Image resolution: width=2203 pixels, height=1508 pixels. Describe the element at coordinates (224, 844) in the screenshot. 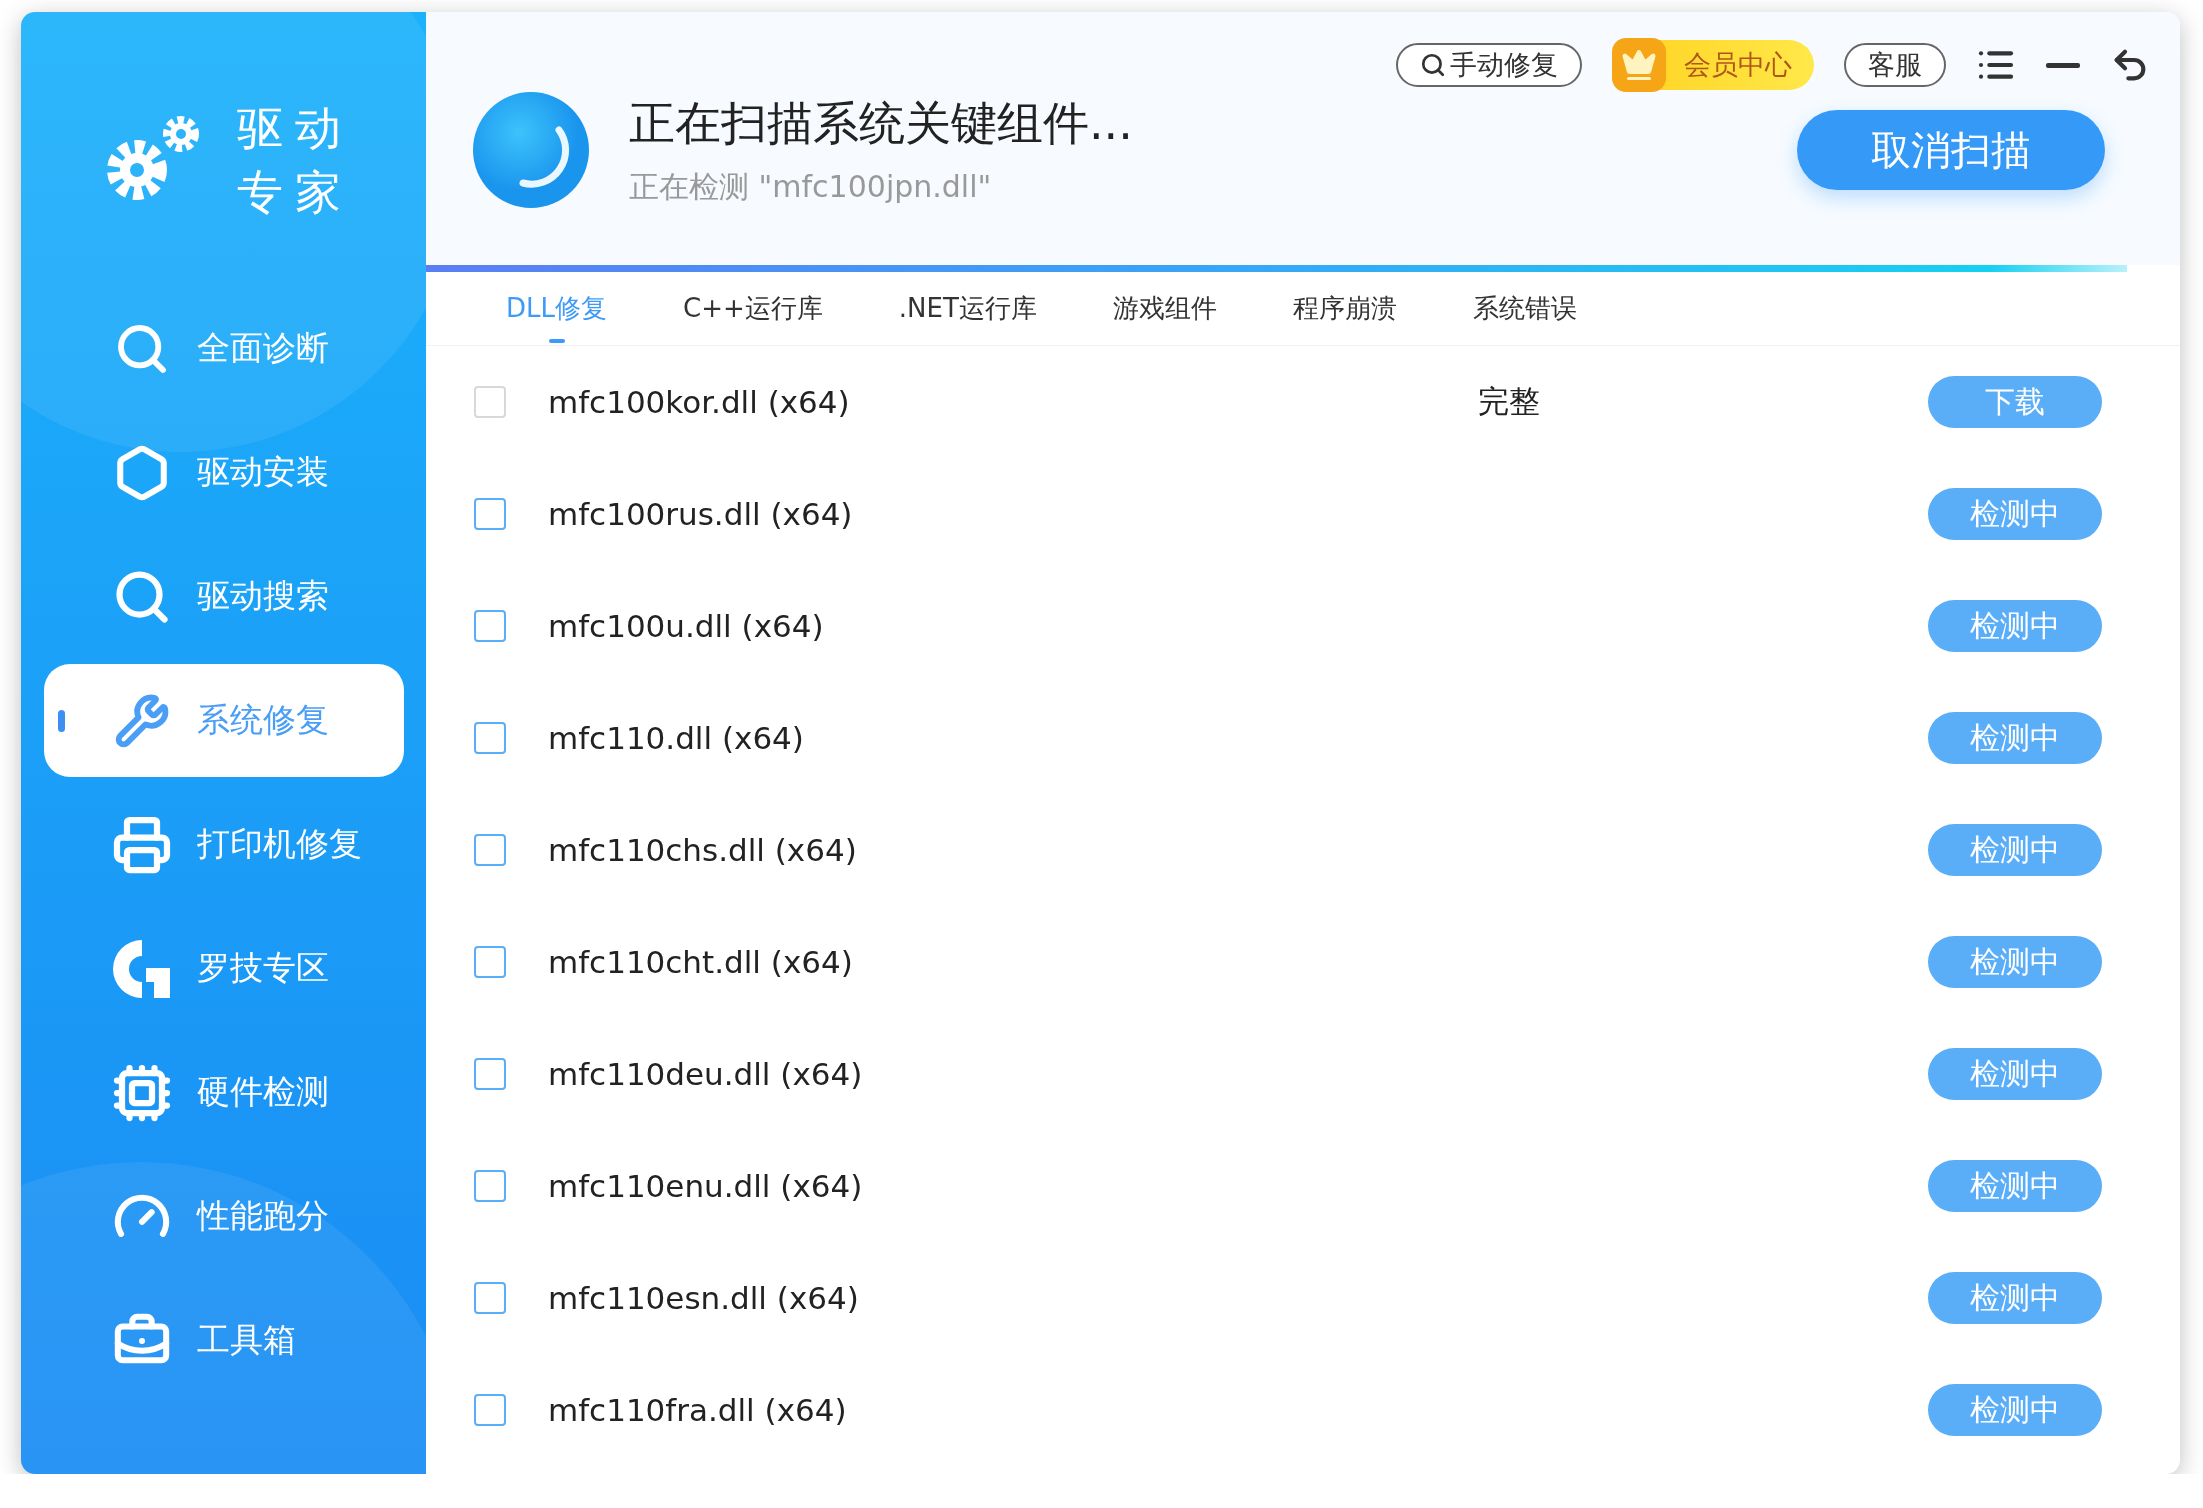

I see `sidebar-item: 打印机修复` at that location.